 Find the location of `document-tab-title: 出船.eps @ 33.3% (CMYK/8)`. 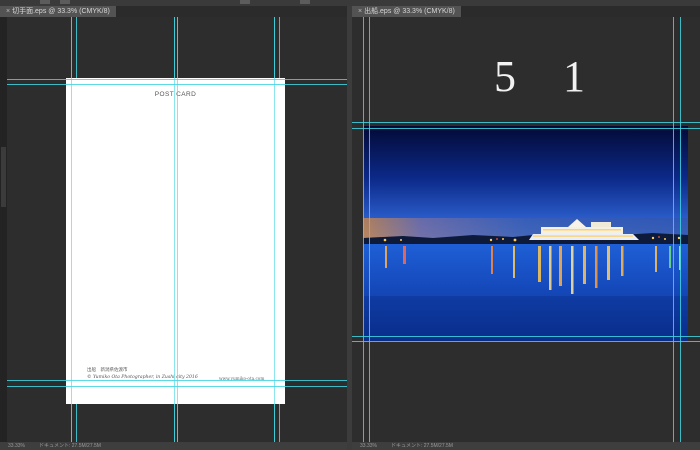

document-tab-title: 出船.eps @ 33.3% (CMYK/8) is located at coordinates (409, 11).